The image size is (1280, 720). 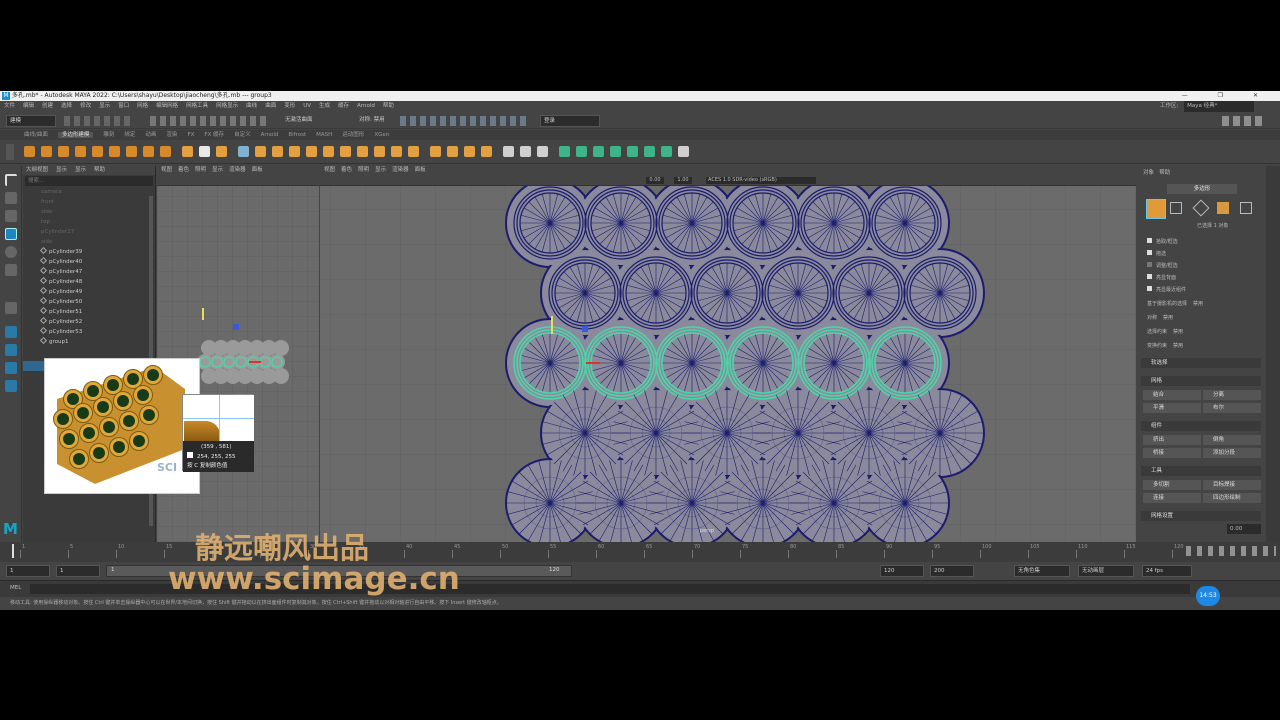 What do you see at coordinates (89, 242) in the screenshot?
I see `outliner-item: side` at bounding box center [89, 242].